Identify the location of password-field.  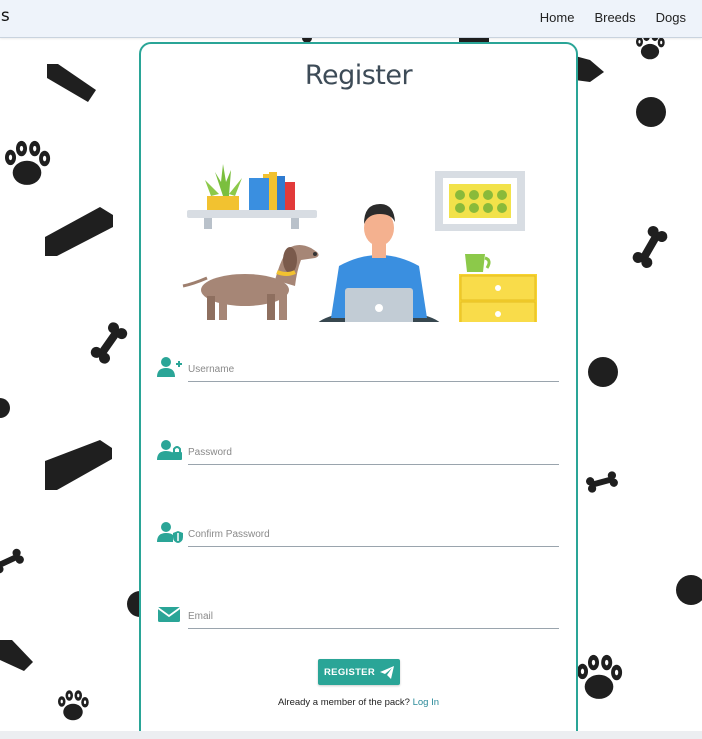
(359, 456).